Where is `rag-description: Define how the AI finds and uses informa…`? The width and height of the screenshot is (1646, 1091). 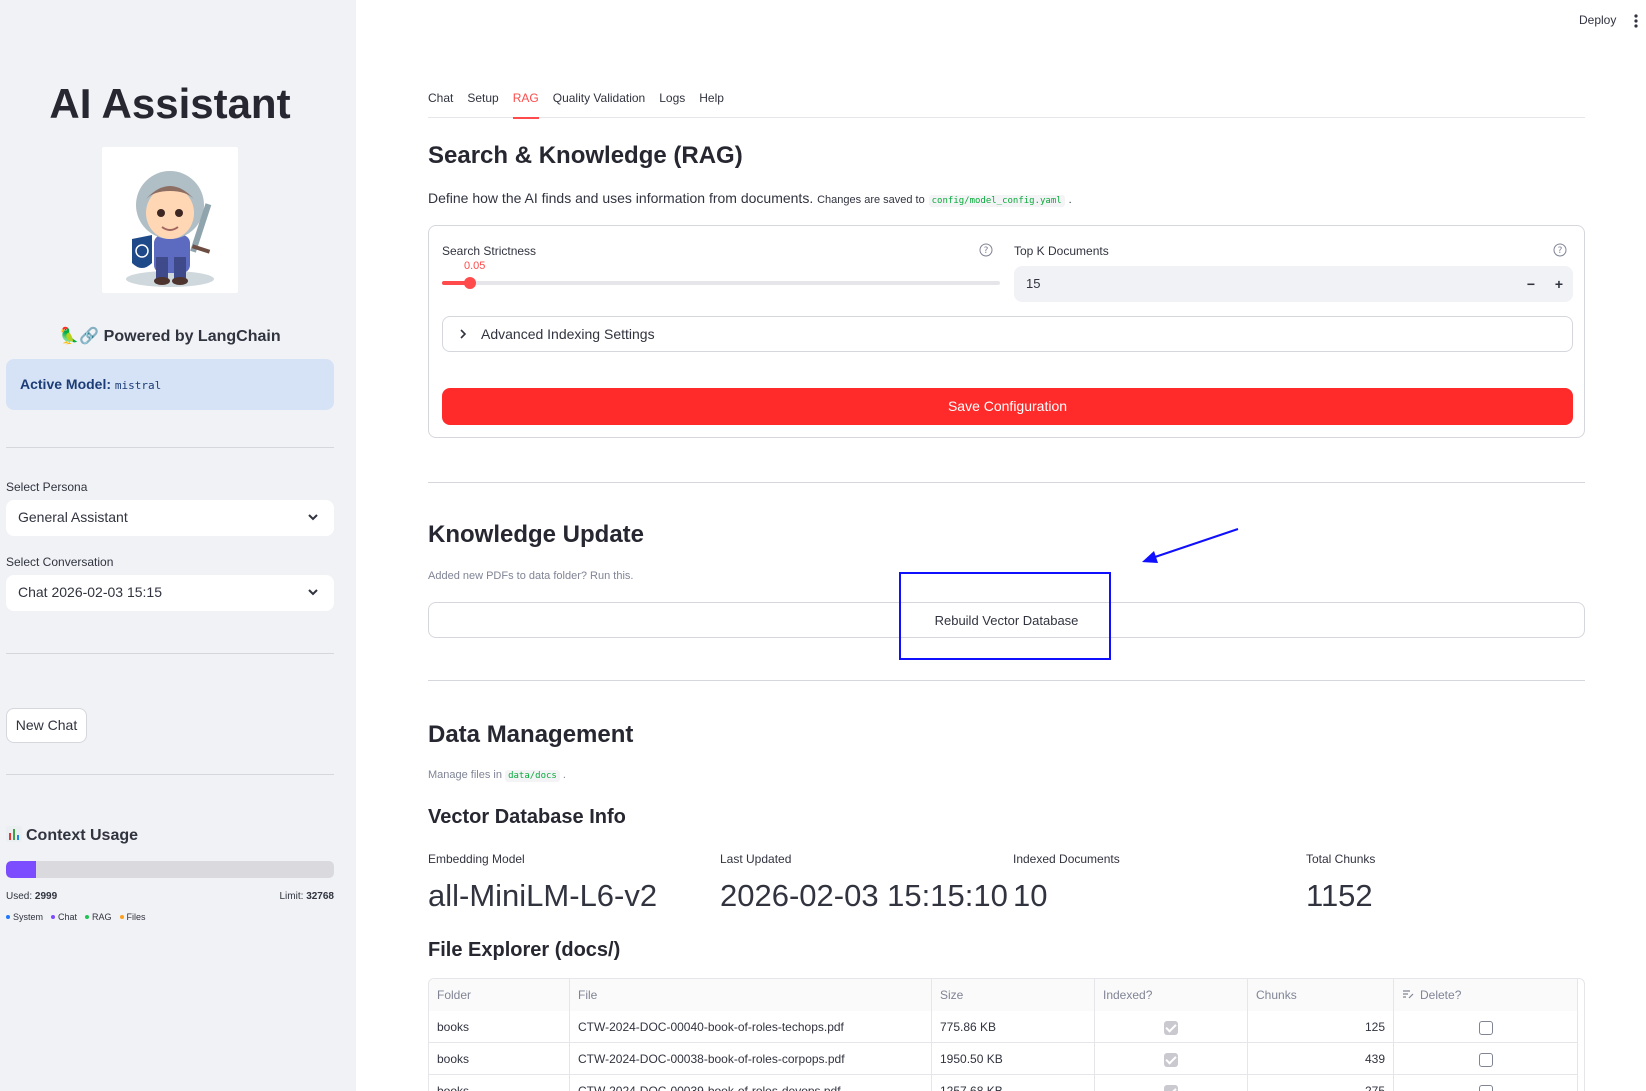 rag-description: Define how the AI finds and uses informa… is located at coordinates (750, 198).